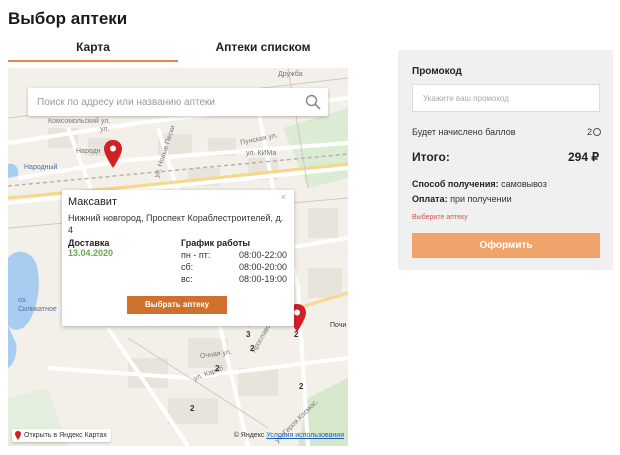  What do you see at coordinates (93, 61) in the screenshot?
I see `active-tab-underline` at bounding box center [93, 61].